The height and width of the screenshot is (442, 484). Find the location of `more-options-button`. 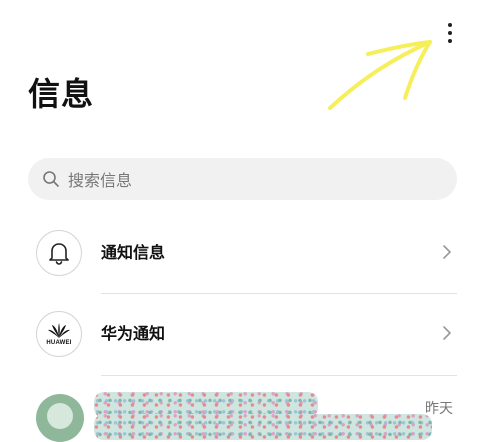

more-options-button is located at coordinates (450, 33).